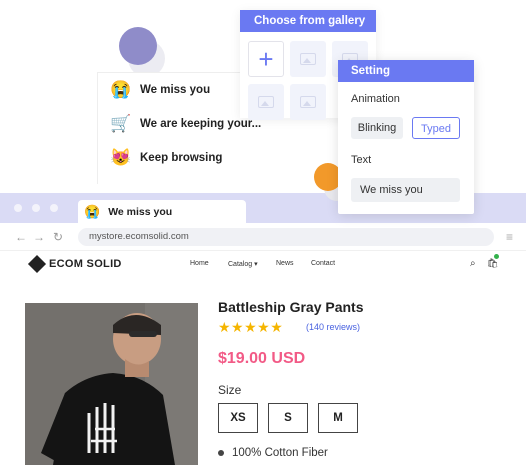 The height and width of the screenshot is (465, 526). Describe the element at coordinates (291, 307) in the screenshot. I see `product-title: Battleship Gray Pants` at that location.